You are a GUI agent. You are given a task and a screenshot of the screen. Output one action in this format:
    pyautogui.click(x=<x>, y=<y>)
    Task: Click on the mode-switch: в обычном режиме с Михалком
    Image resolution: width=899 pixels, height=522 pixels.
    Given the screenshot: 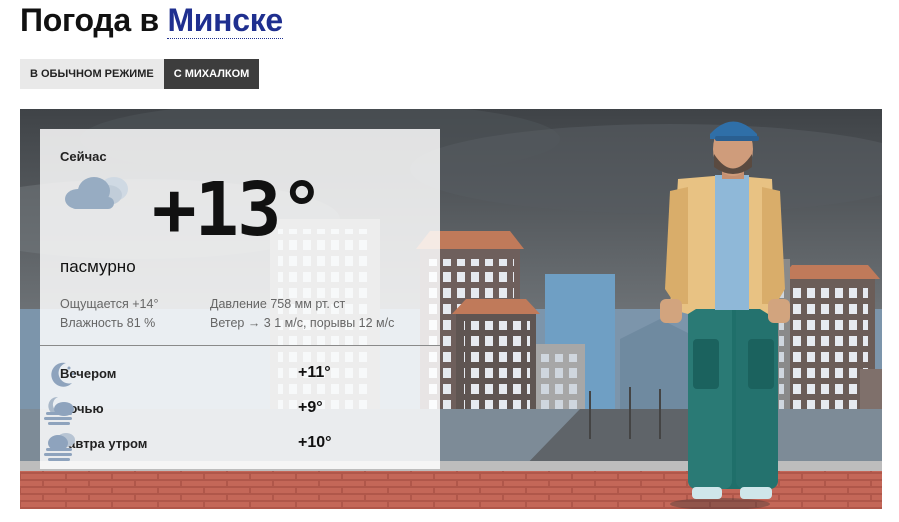 What is the action you would take?
    pyautogui.click(x=140, y=74)
    